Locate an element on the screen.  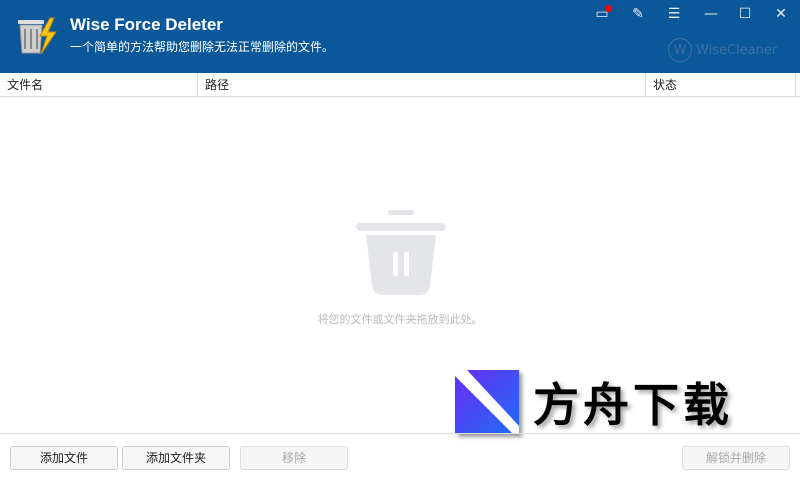
file-list-header: 文件名 路径 状态 is located at coordinates (400, 85).